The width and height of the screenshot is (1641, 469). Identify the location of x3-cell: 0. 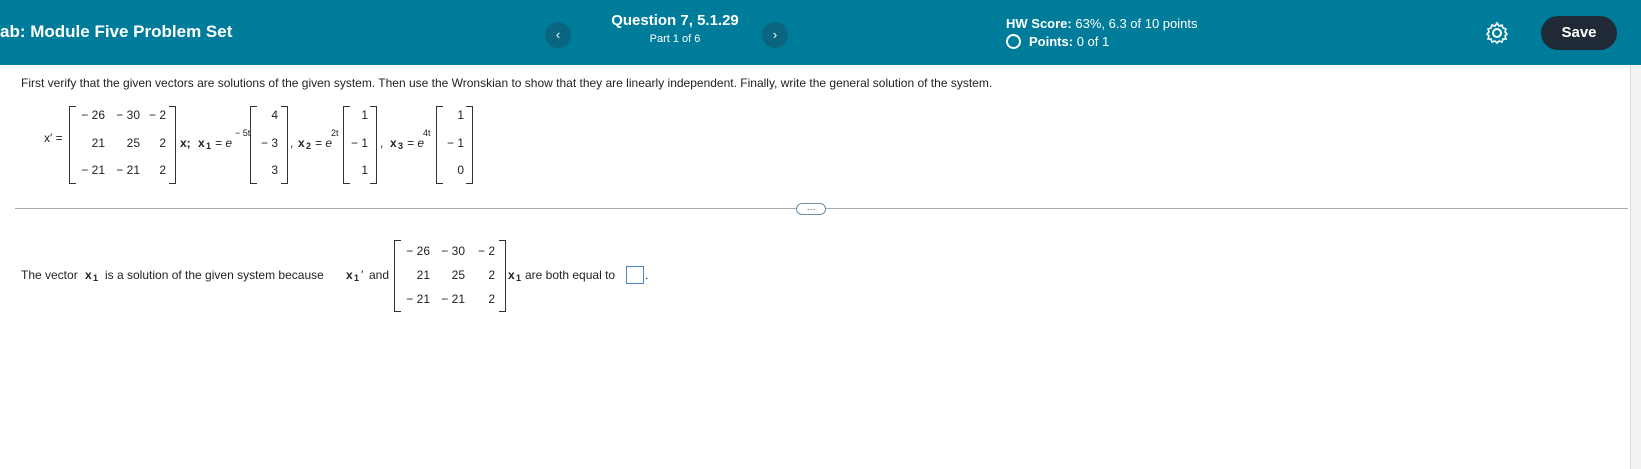
(460, 170).